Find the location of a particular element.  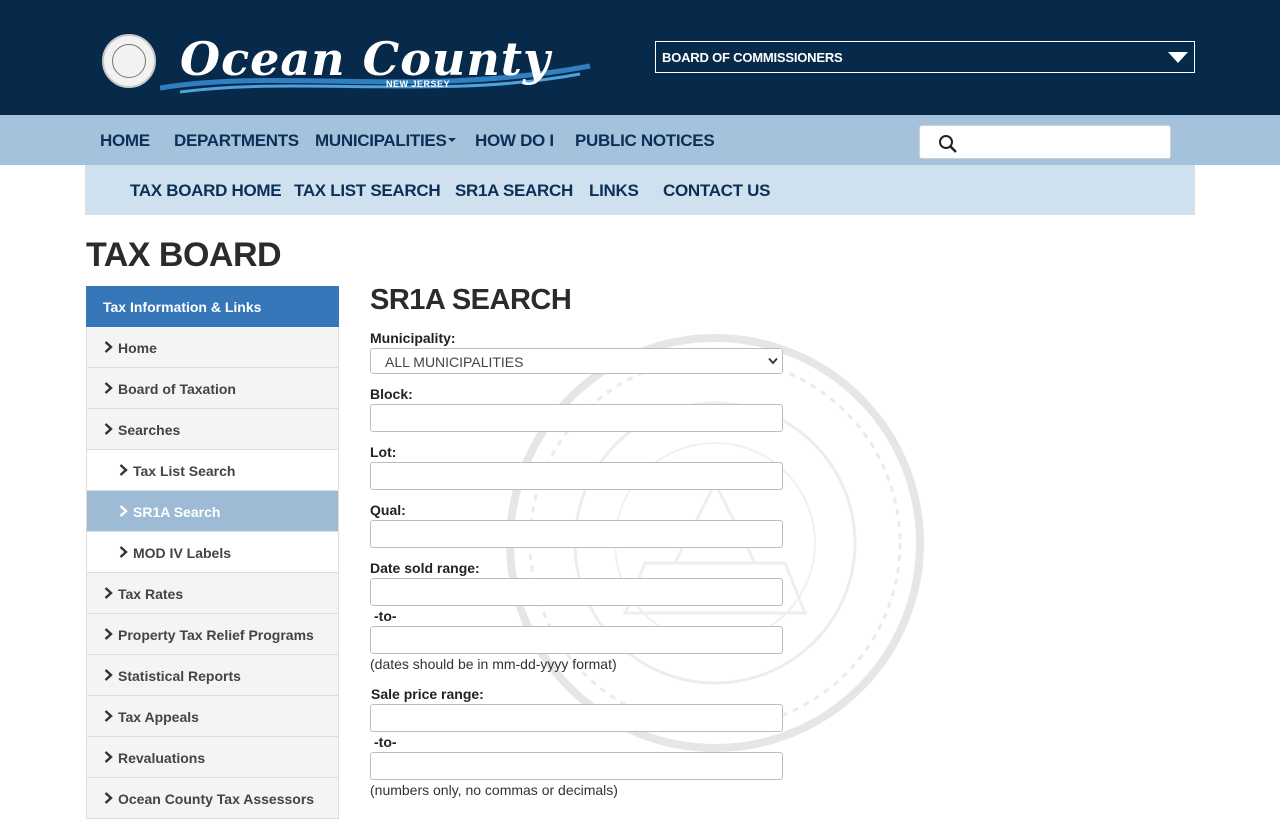

sidebar-item-home: Home is located at coordinates (212, 347).